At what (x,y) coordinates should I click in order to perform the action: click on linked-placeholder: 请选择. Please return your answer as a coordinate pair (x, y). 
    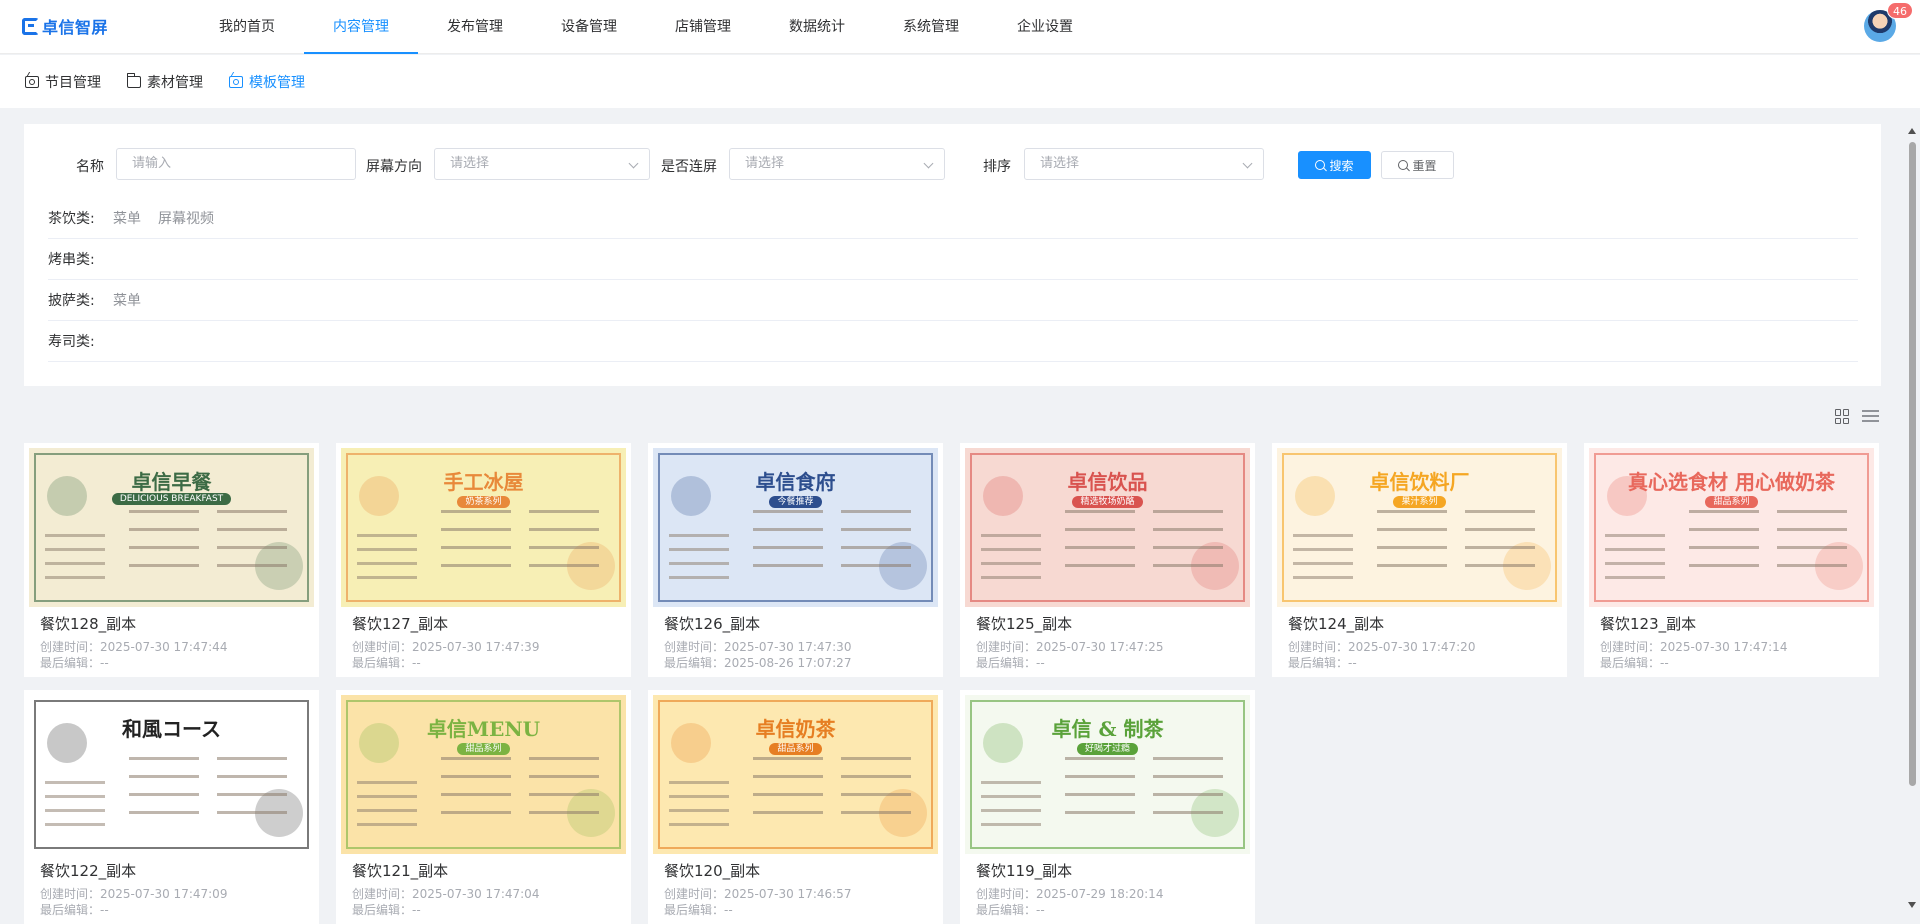
    Looking at the image, I should click on (765, 163).